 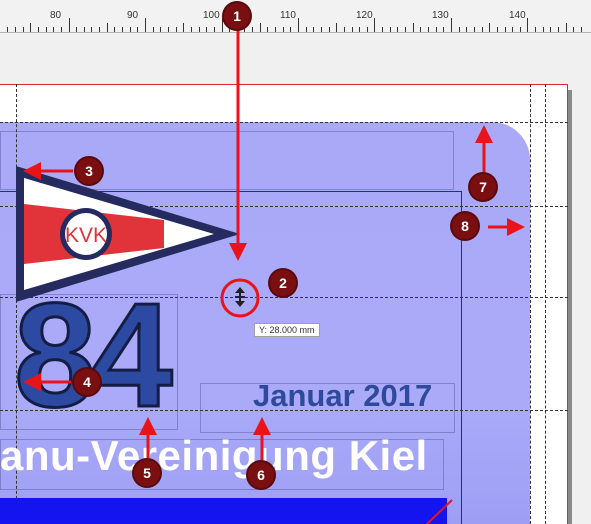 I want to click on annotation-marker: 7, so click(x=483, y=187).